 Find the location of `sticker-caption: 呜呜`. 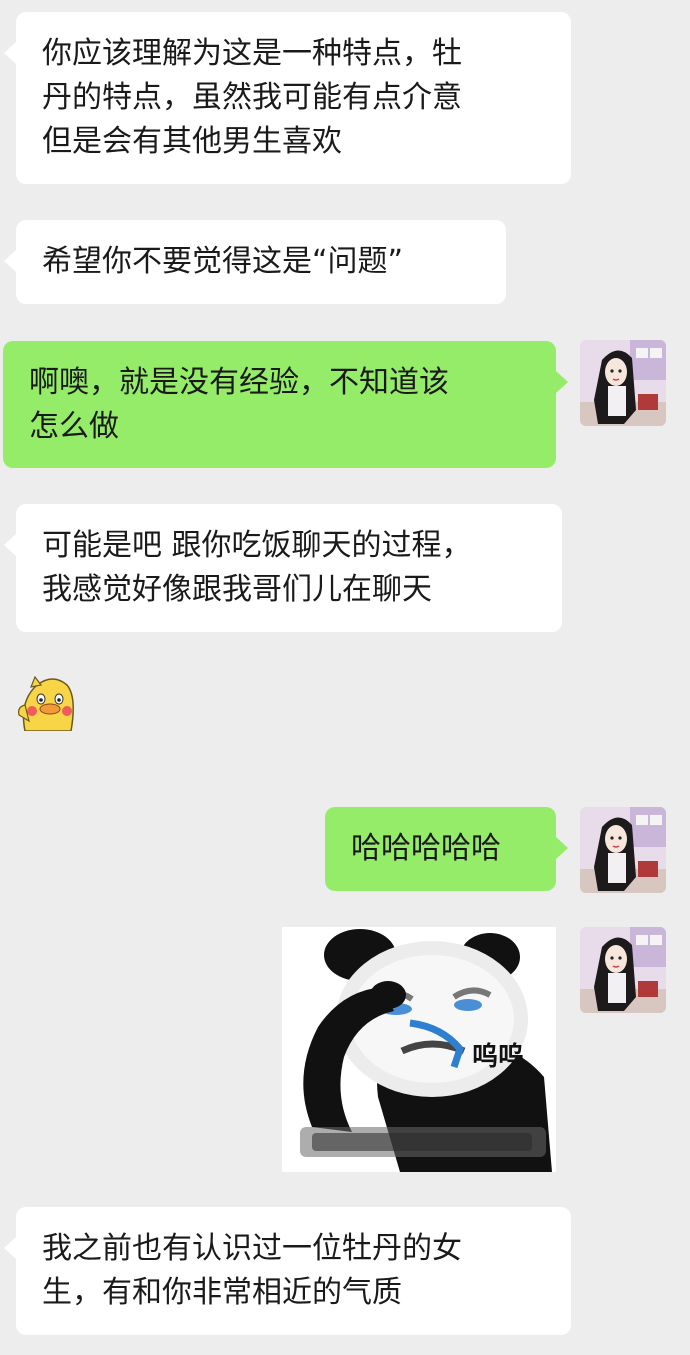

sticker-caption: 呜呜 is located at coordinates (498, 1057).